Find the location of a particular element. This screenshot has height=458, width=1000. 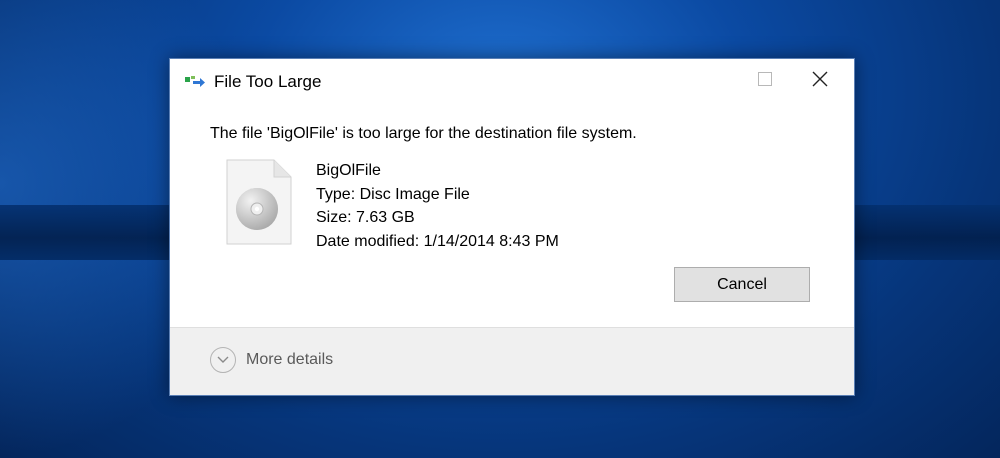

maximize-icon is located at coordinates (765, 81).